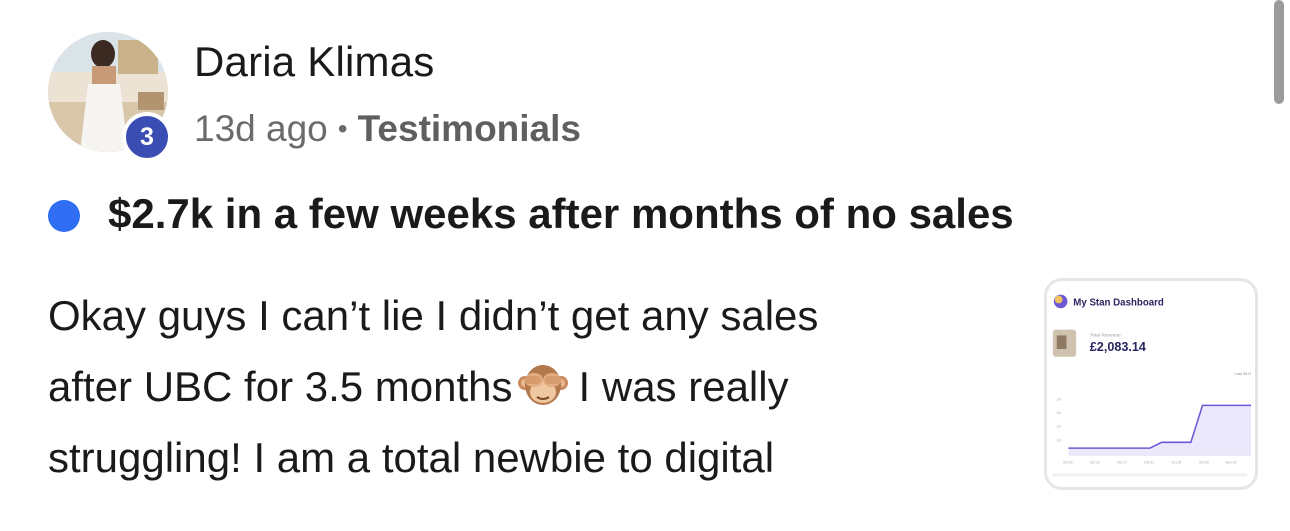 The width and height of the screenshot is (1290, 531). What do you see at coordinates (1105, 335) in the screenshot?
I see `metric-label: Total Revenue` at bounding box center [1105, 335].